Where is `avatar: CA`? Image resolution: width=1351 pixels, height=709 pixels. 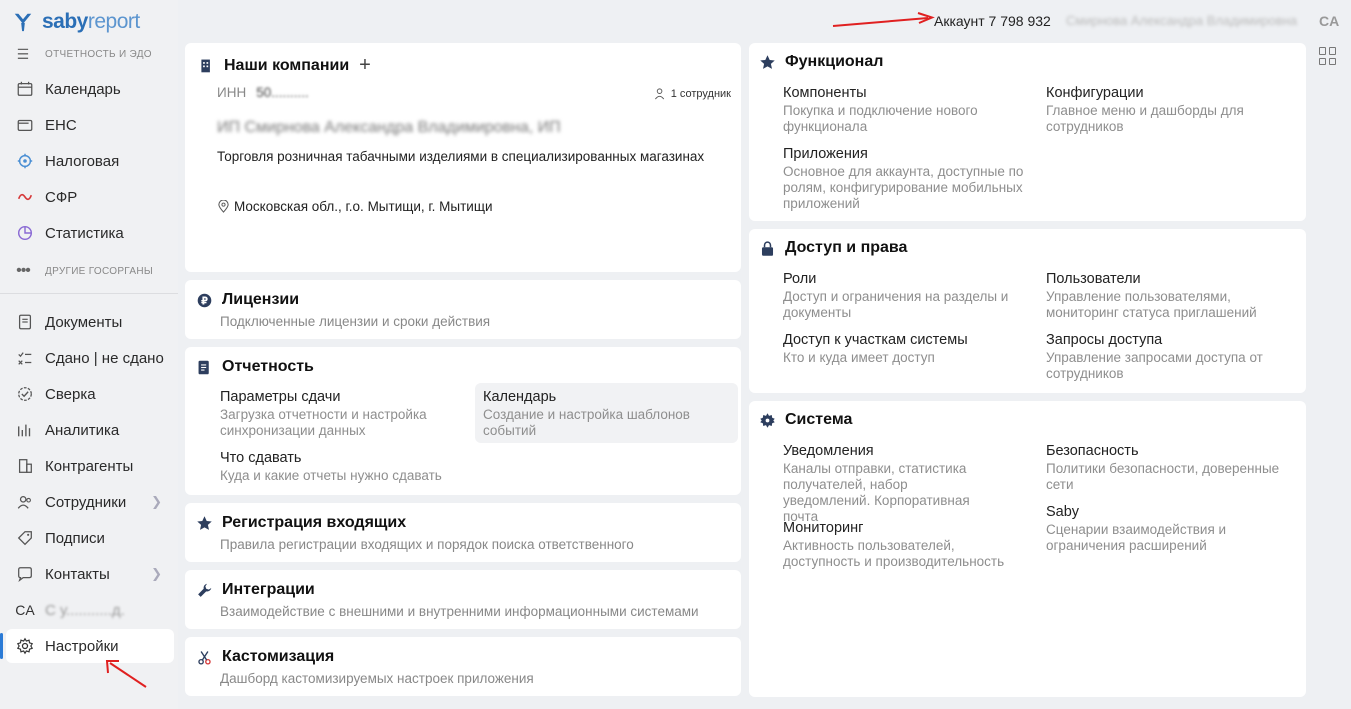
avatar: CA is located at coordinates (25, 610).